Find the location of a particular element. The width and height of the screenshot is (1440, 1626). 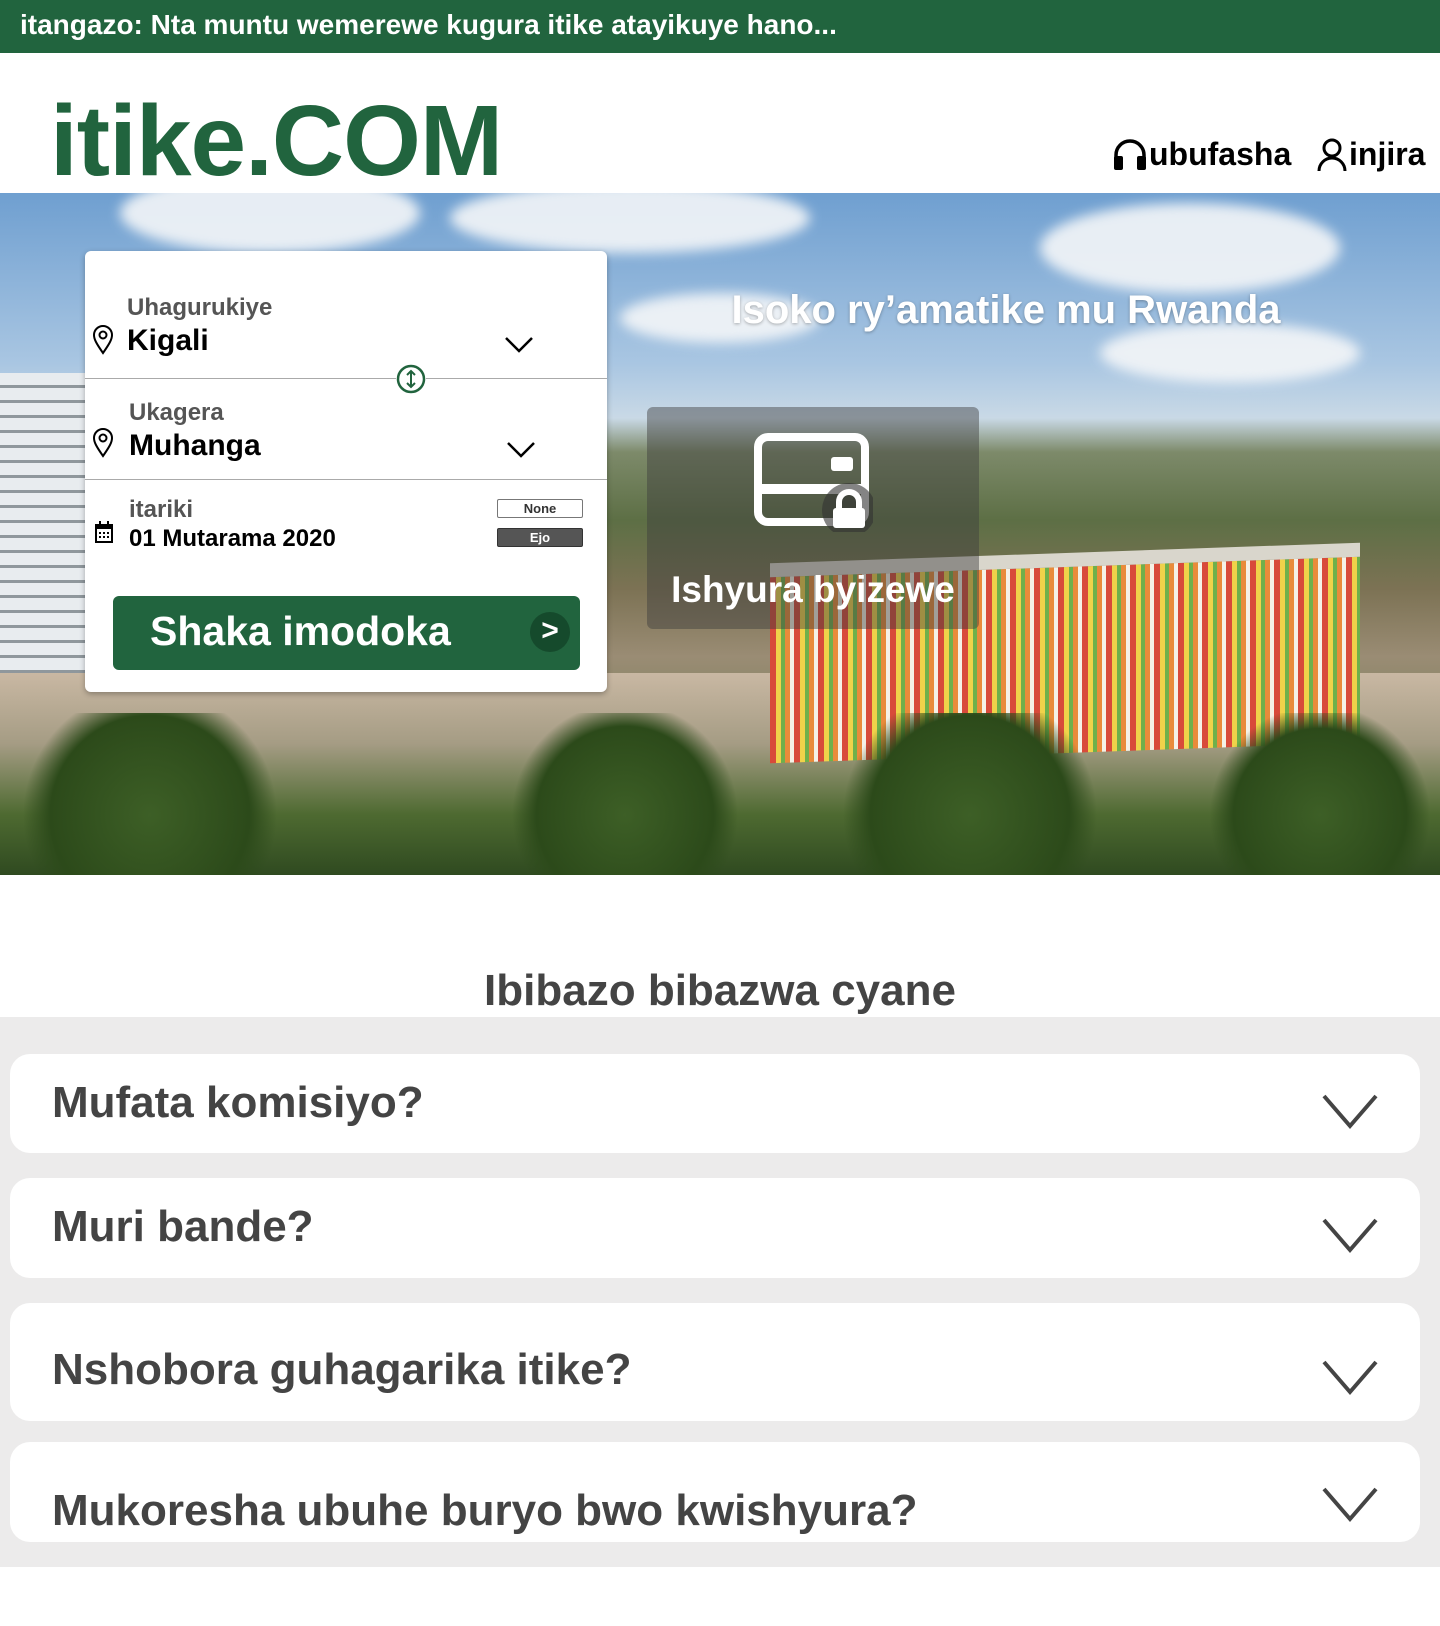

site-header: itike.COM ubufasha injira is located at coordinates (720, 123).